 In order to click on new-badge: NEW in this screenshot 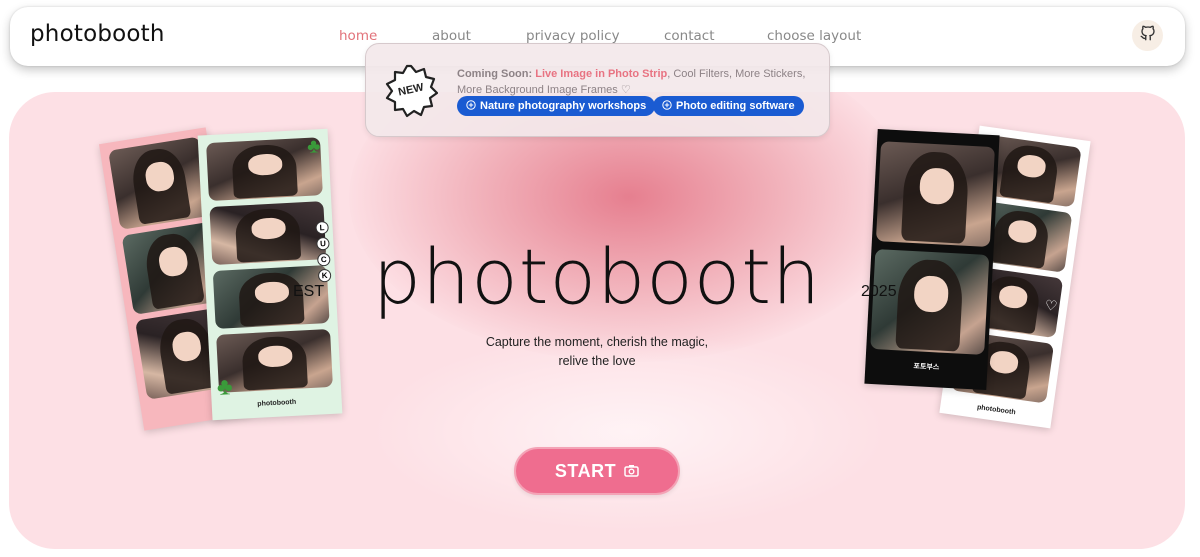, I will do `click(411, 91)`.